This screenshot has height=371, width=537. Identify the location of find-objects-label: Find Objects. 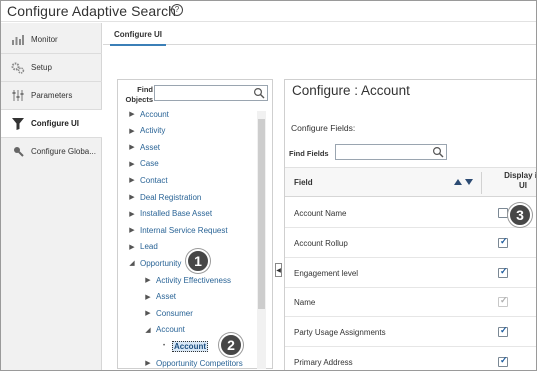
(136, 95).